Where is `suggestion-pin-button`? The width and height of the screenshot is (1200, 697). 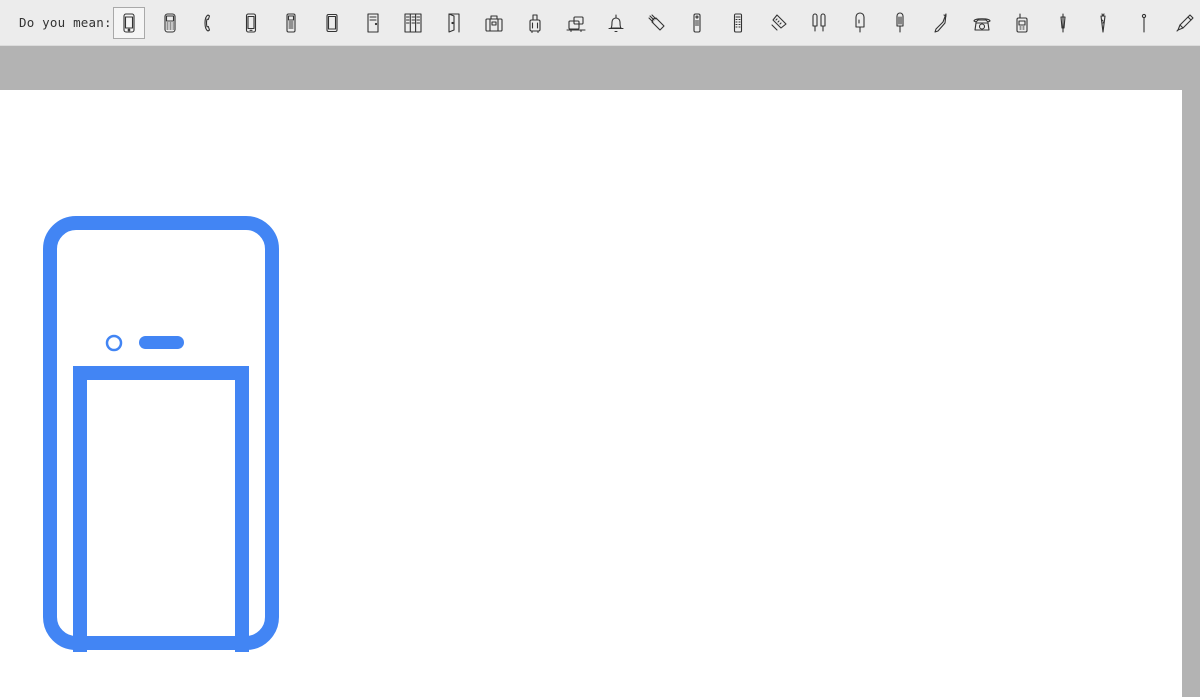 suggestion-pin-button is located at coordinates (1144, 23).